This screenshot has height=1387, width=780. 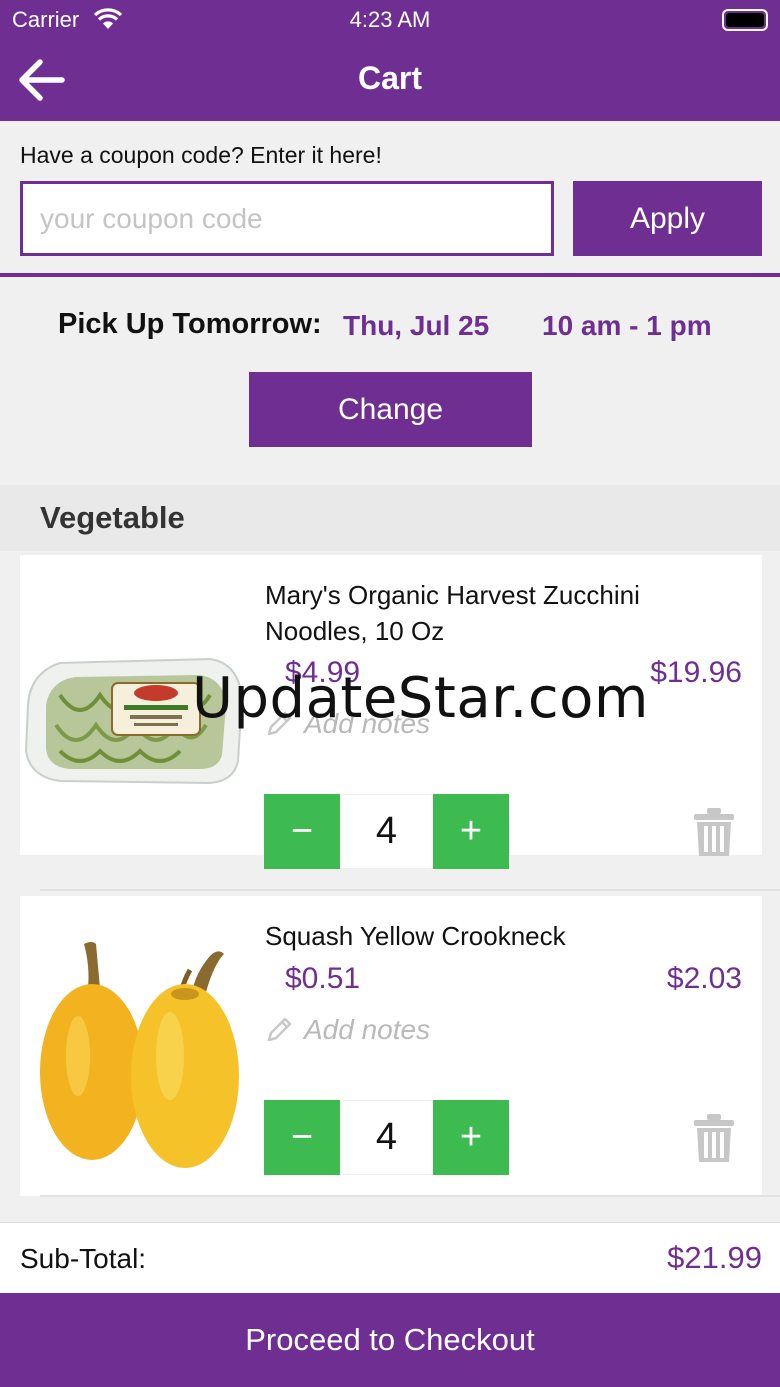 I want to click on unit-price: $0.51, so click(x=323, y=978).